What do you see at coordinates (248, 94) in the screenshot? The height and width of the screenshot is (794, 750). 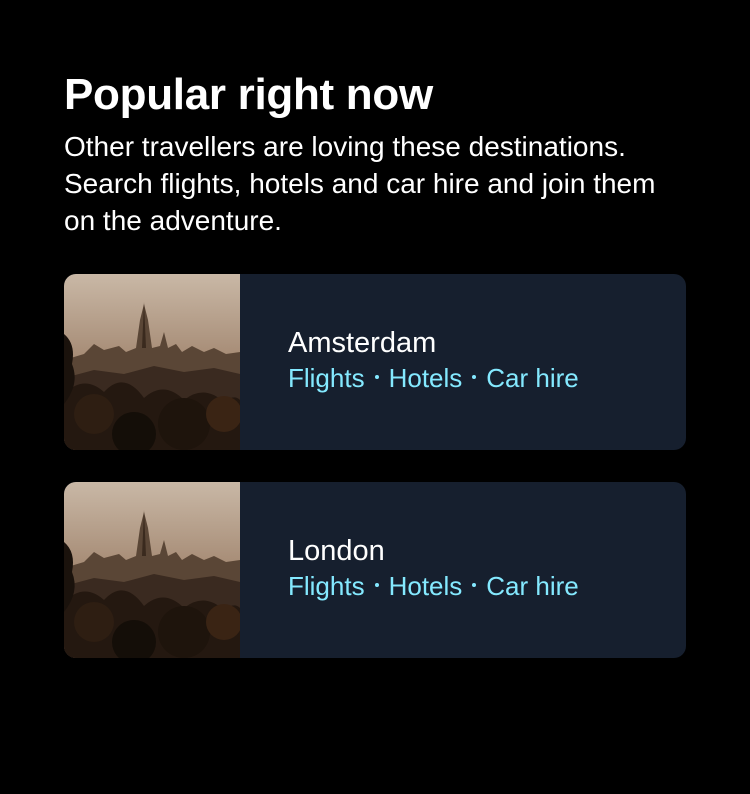 I see `section-title: Popular right now` at bounding box center [248, 94].